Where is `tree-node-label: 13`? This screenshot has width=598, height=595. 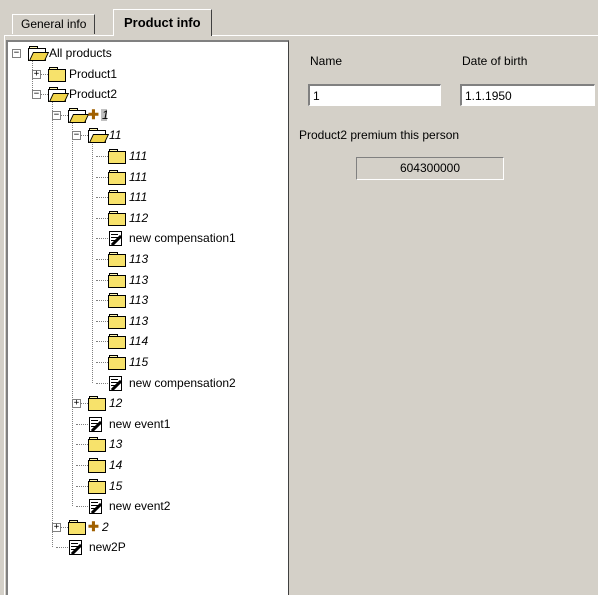 tree-node-label: 13 is located at coordinates (115, 444).